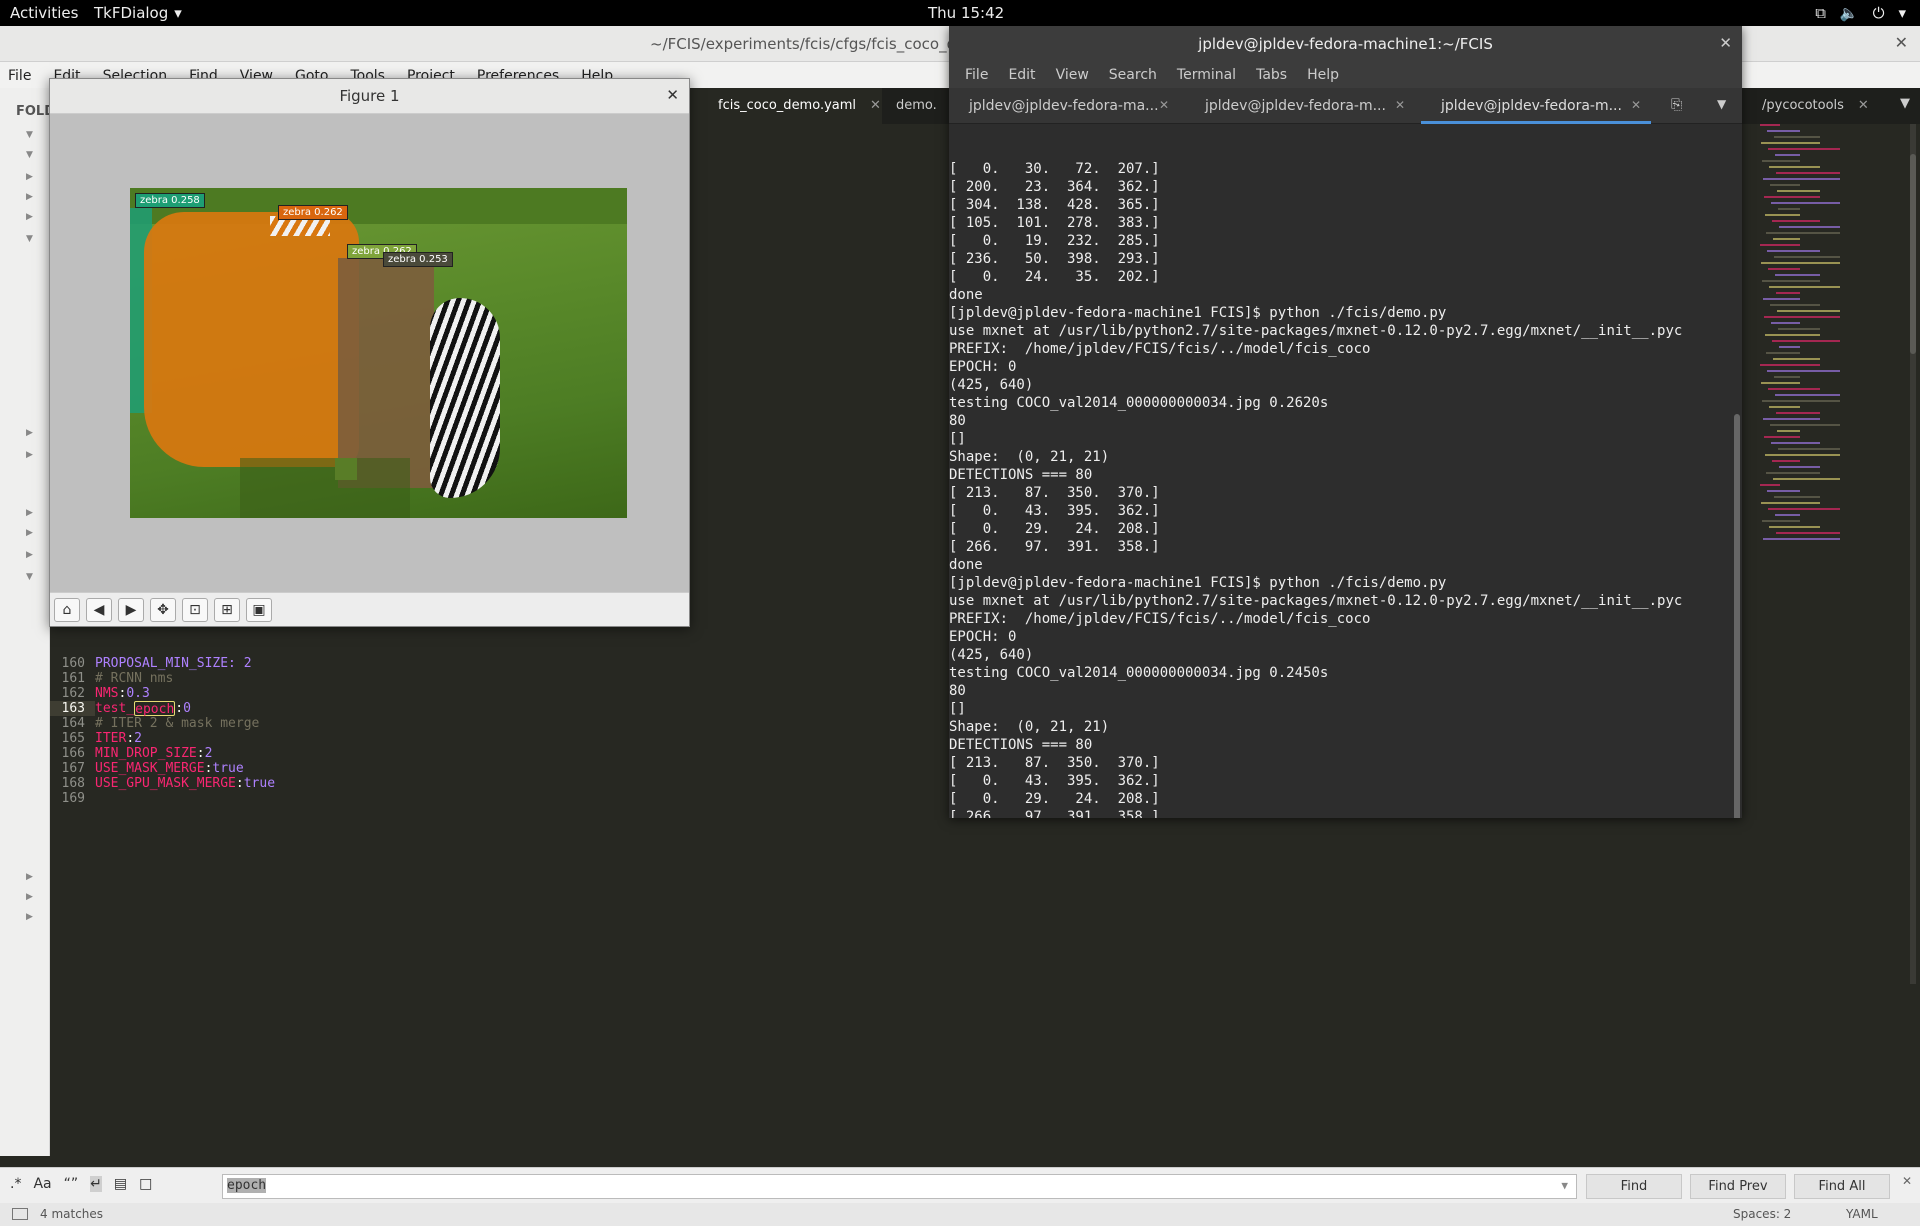 This screenshot has height=1226, width=1920. What do you see at coordinates (259, 610) in the screenshot?
I see `save-icon: ▣` at bounding box center [259, 610].